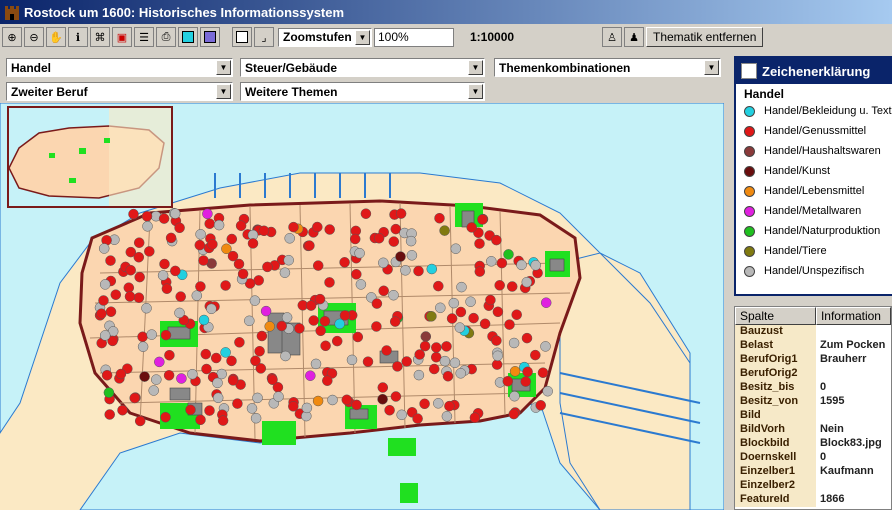 The width and height of the screenshot is (892, 510). What do you see at coordinates (813, 416) in the screenshot?
I see `table-row: Bild` at bounding box center [813, 416].